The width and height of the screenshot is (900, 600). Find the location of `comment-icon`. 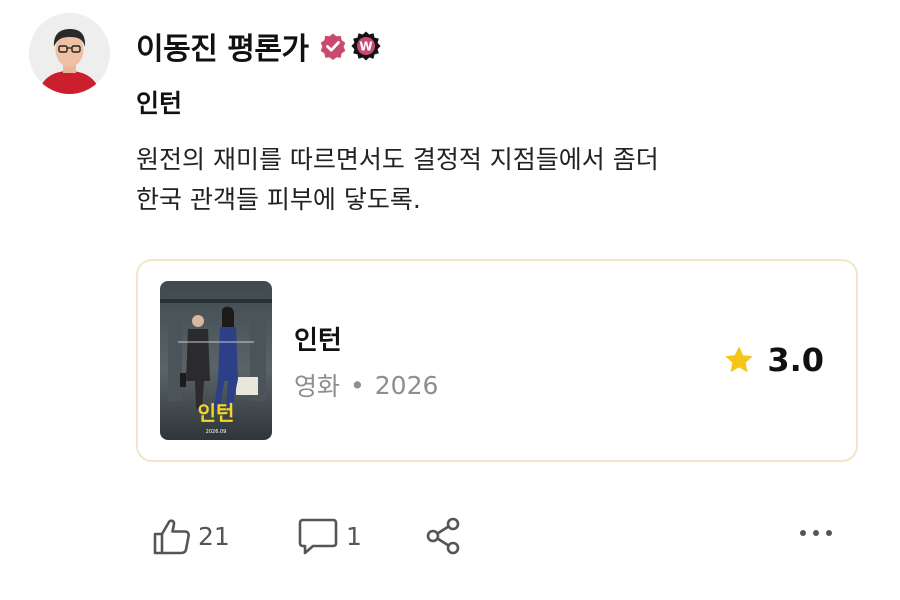

comment-icon is located at coordinates (318, 536).